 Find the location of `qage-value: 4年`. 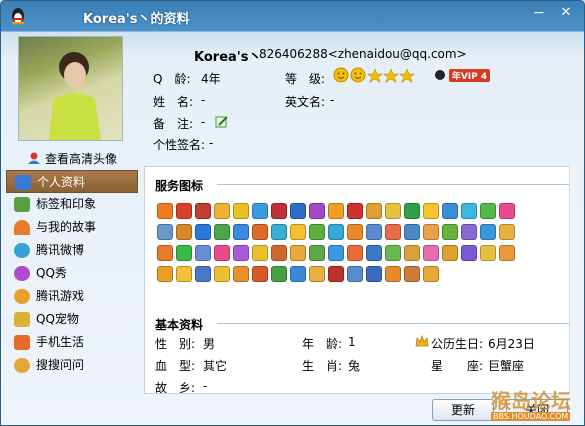

qage-value: 4年 is located at coordinates (211, 79).